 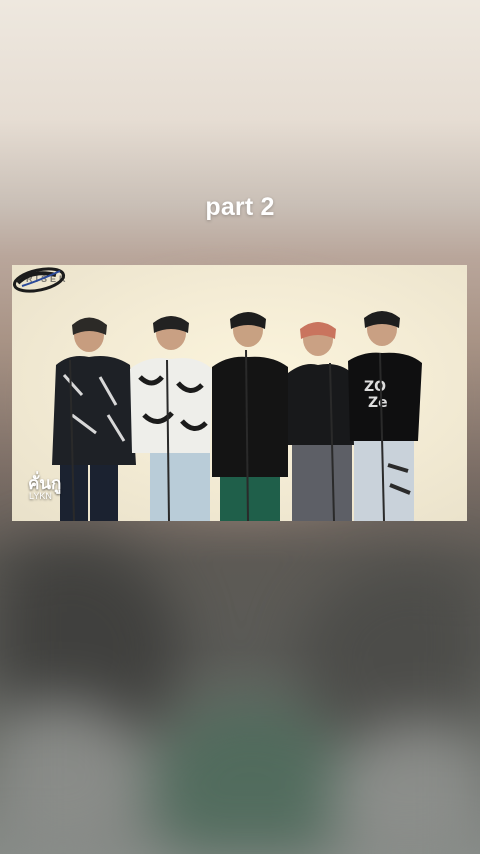 I want to click on show-logo-icon, so click(x=39, y=280).